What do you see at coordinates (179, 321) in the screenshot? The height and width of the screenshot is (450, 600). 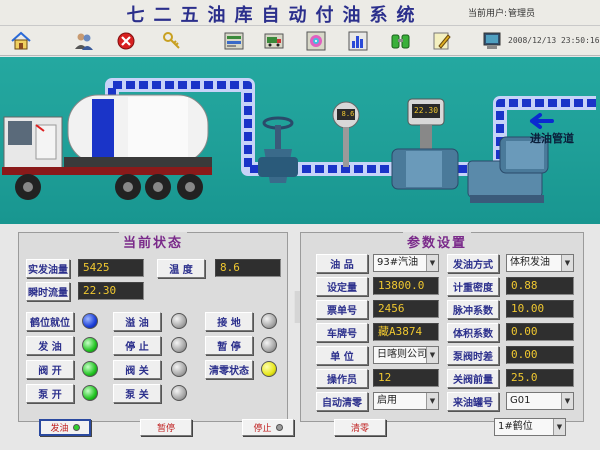 I see `overflow-lamp` at bounding box center [179, 321].